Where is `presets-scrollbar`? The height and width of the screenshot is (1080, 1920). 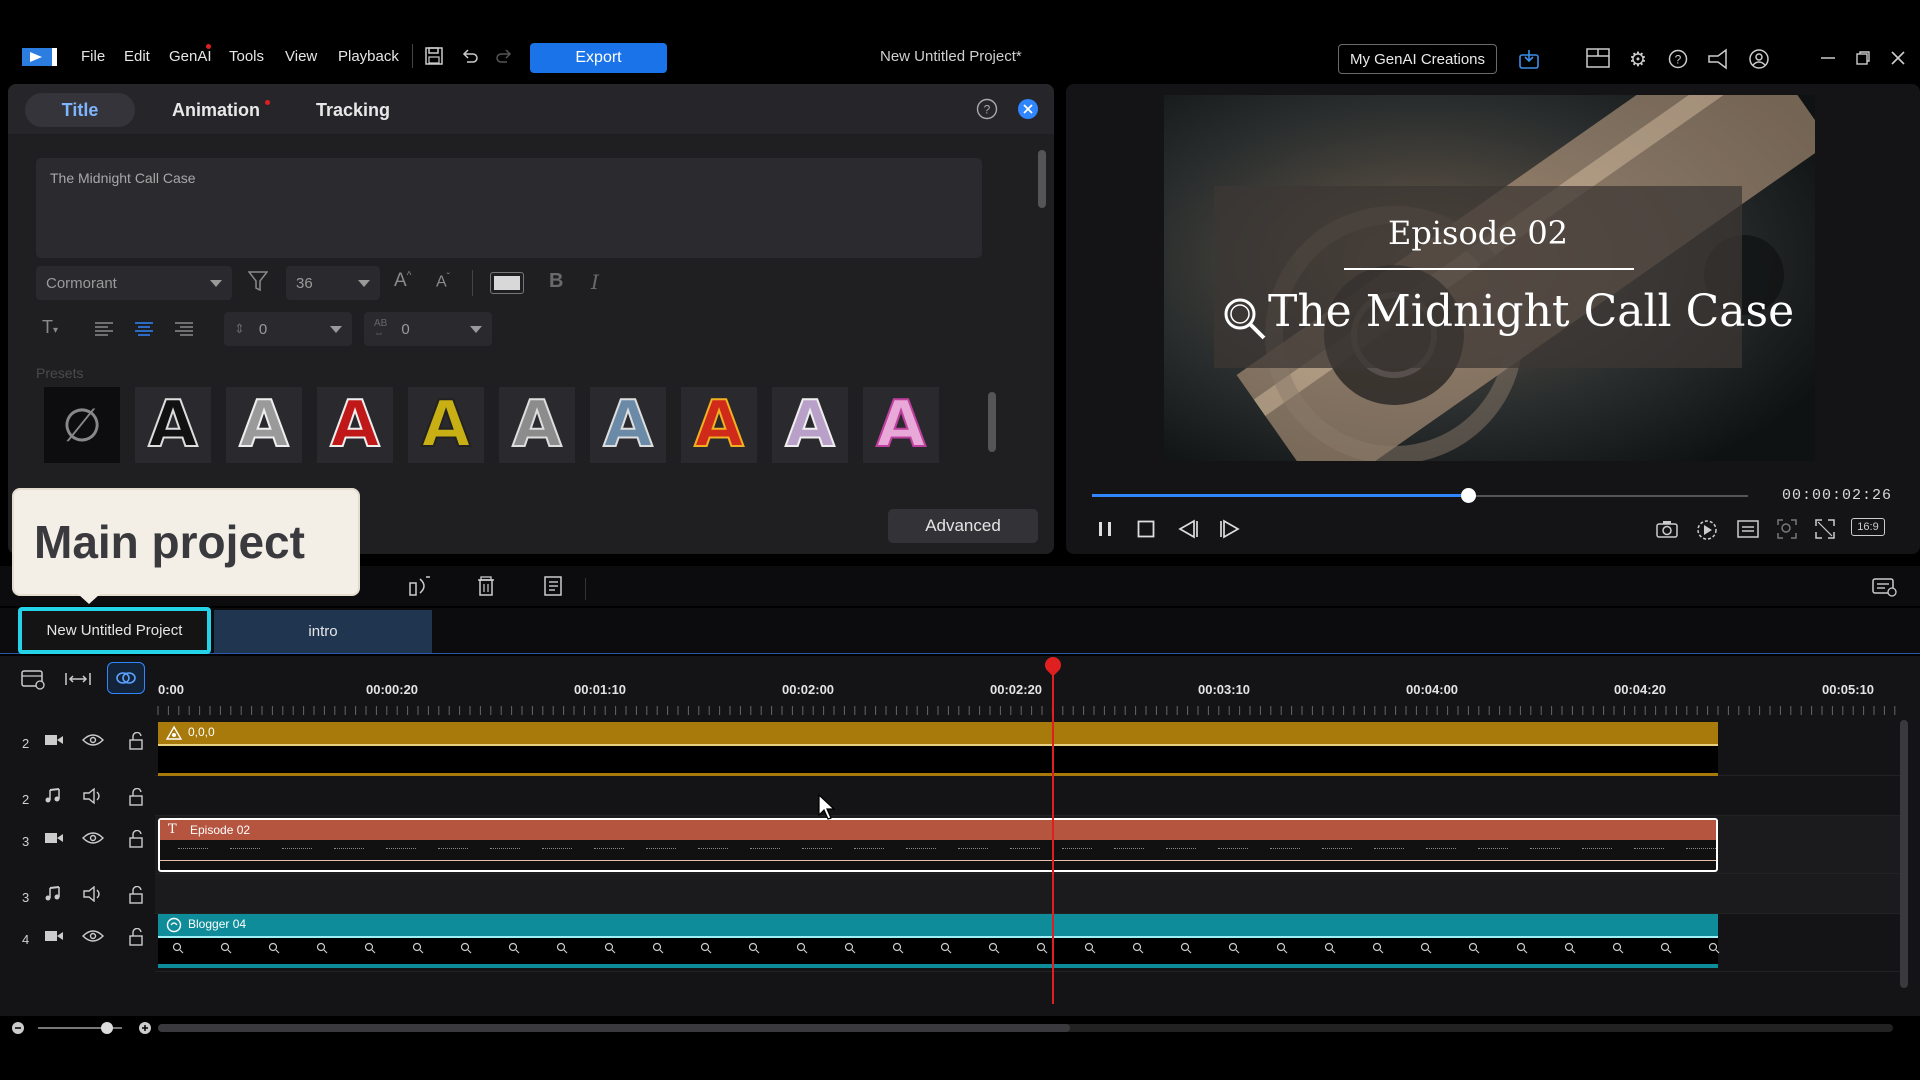
presets-scrollbar is located at coordinates (992, 422).